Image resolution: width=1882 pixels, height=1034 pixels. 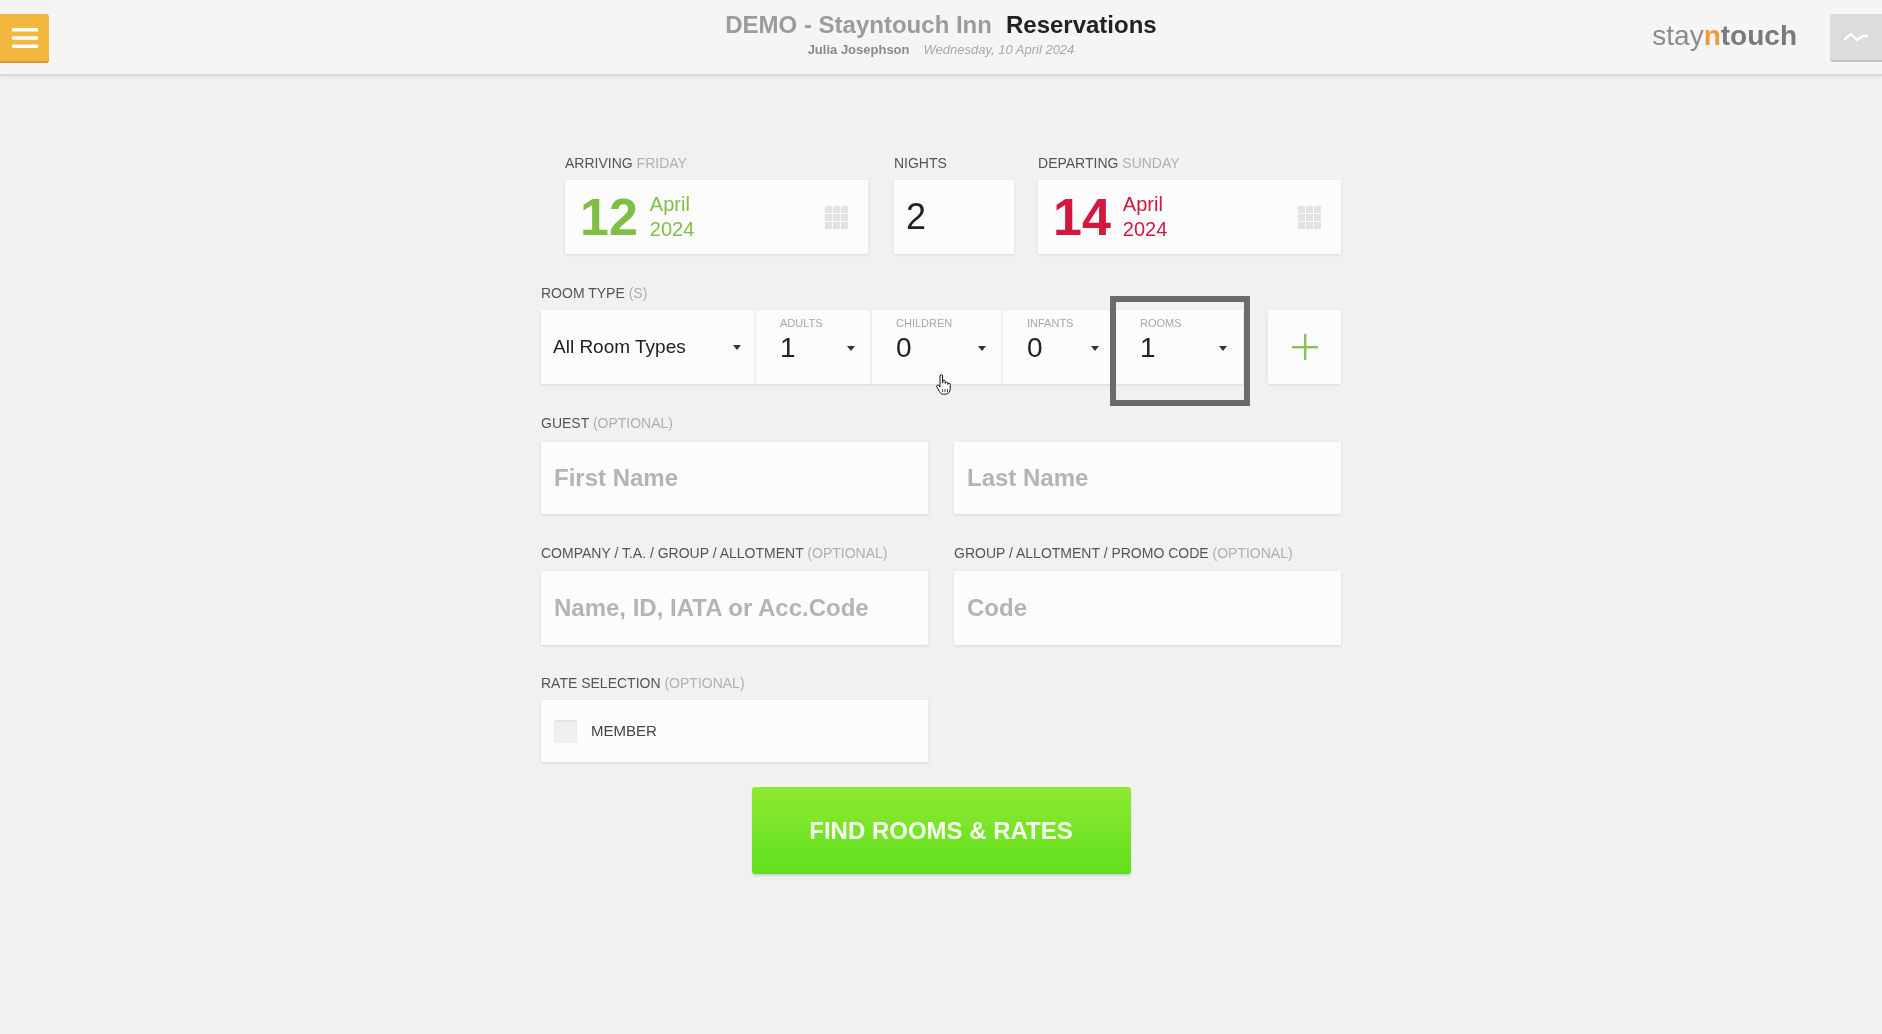 I want to click on current-date: Wednesday, 10 April 2024, so click(x=999, y=50).